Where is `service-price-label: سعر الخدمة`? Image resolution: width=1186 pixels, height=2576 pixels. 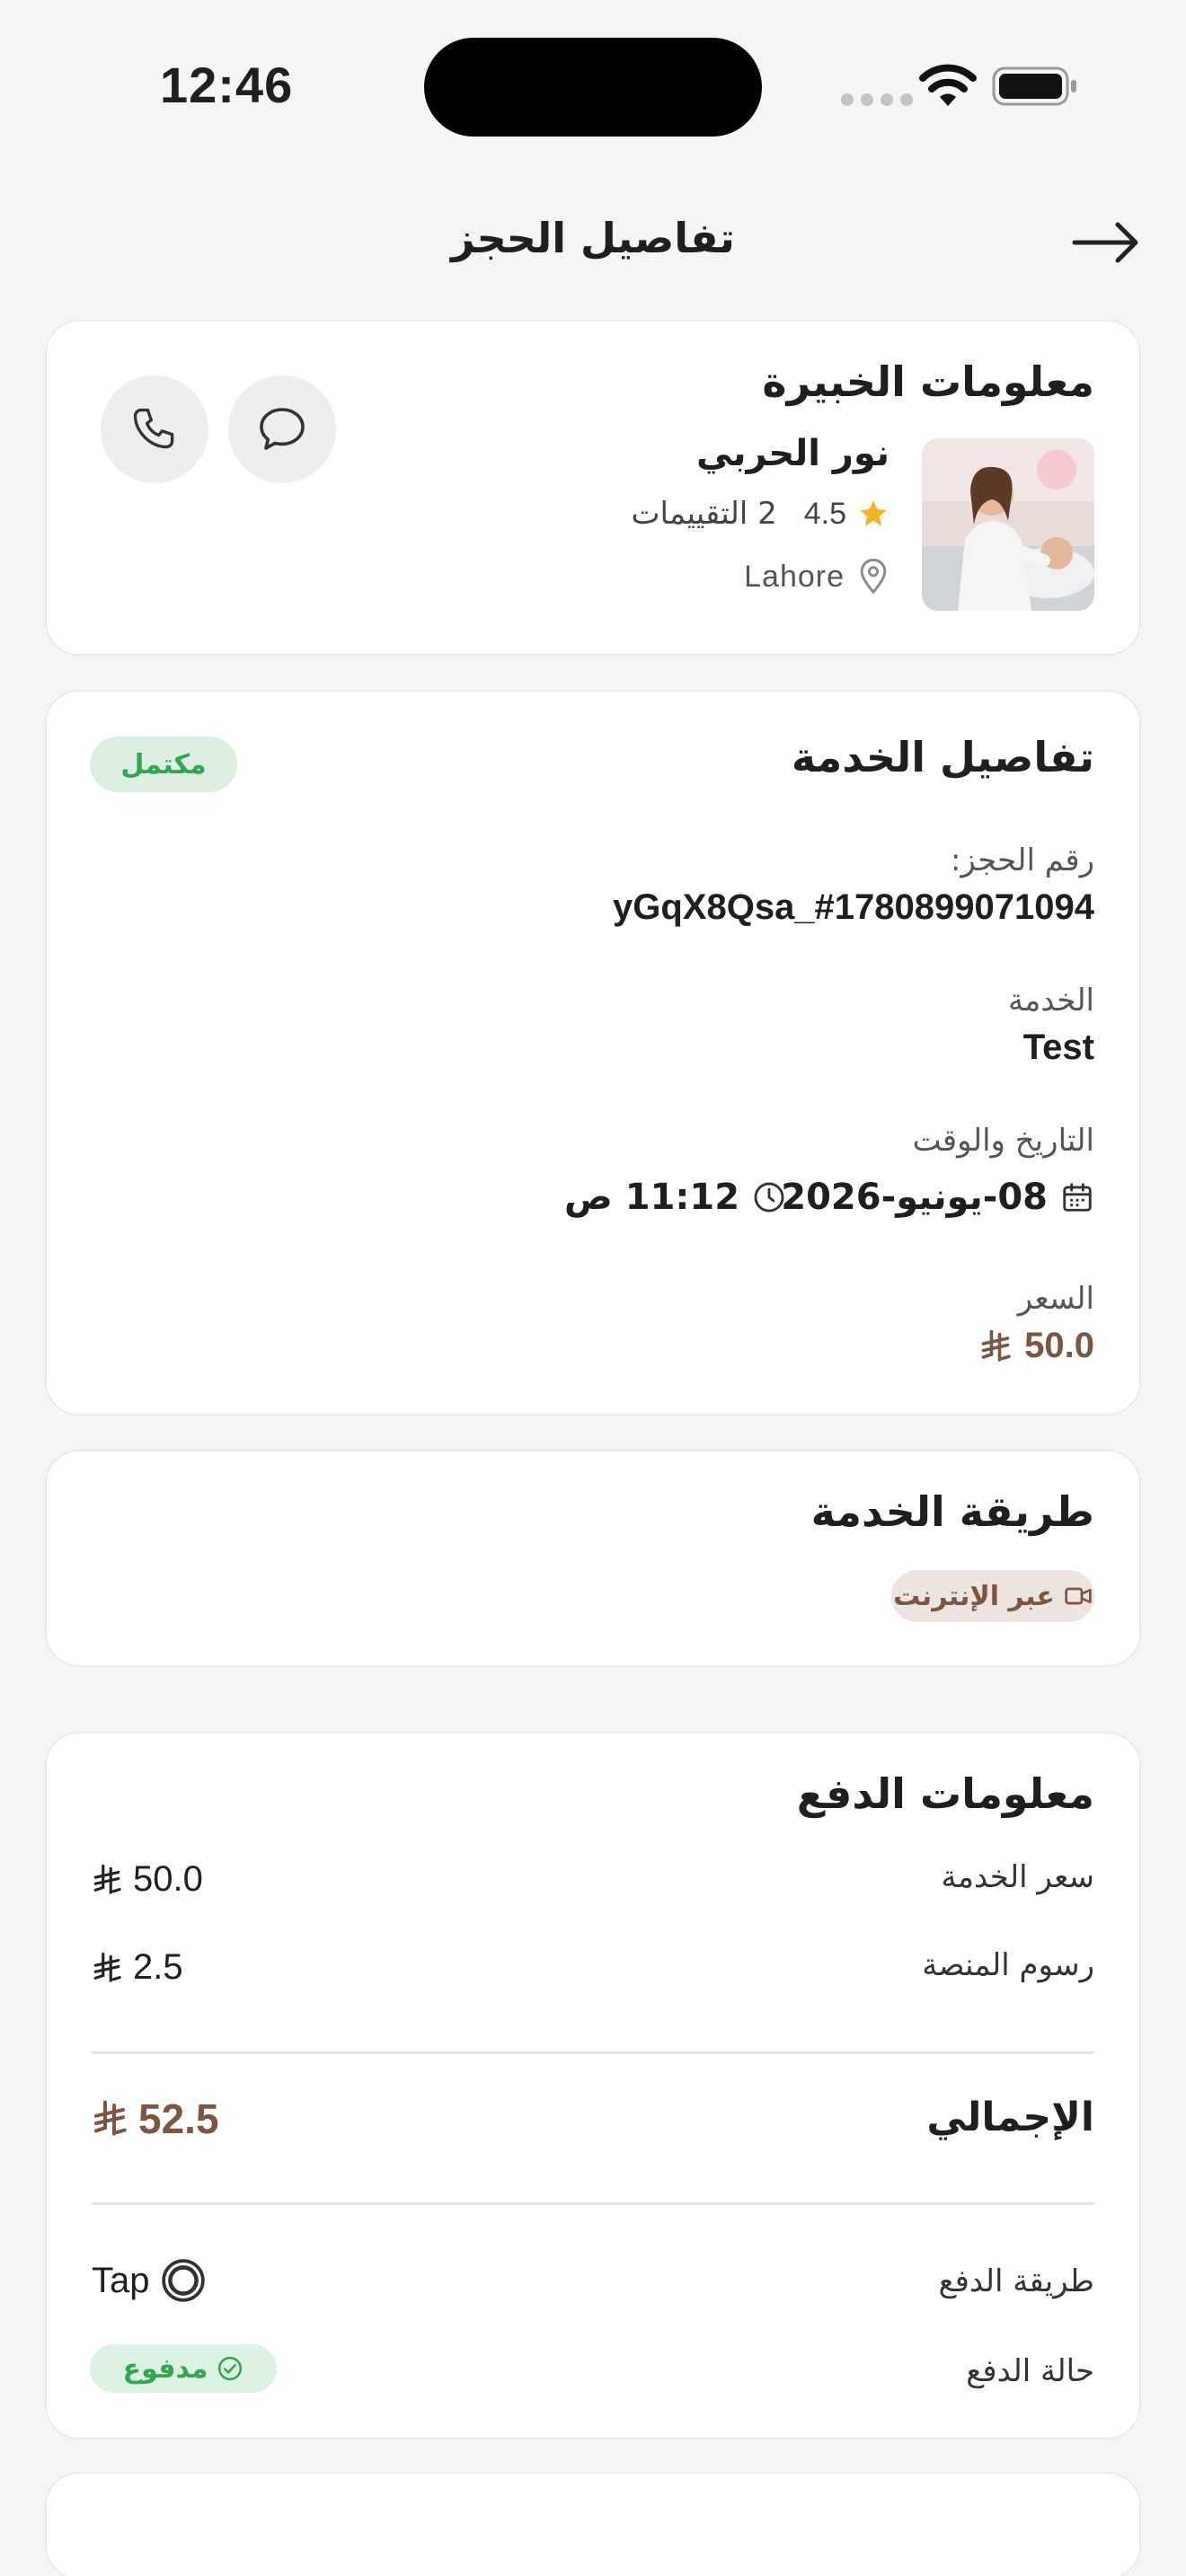 service-price-label: سعر الخدمة is located at coordinates (1018, 1877).